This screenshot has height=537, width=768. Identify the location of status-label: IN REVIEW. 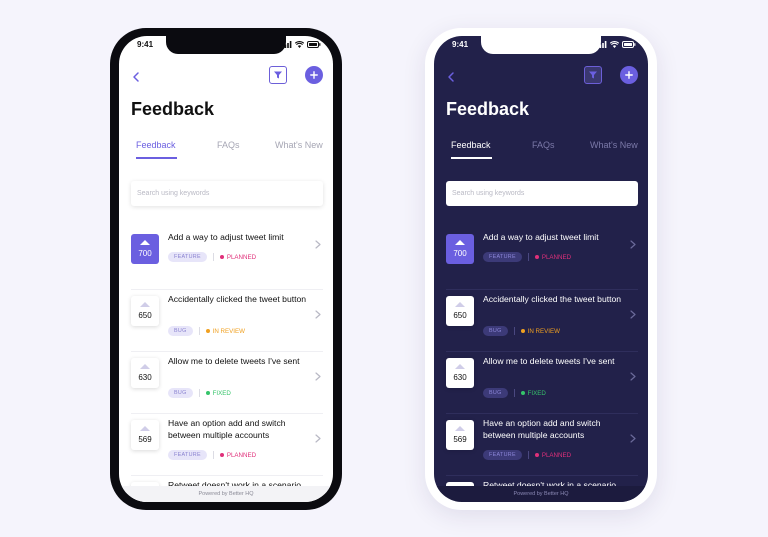
(540, 331).